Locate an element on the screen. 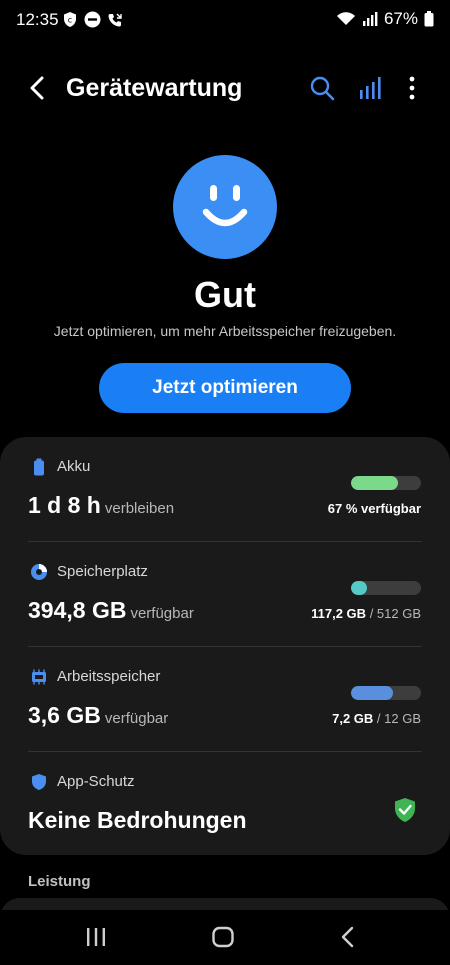 Image resolution: width=450 pixels, height=965 pixels. svg-text: c is located at coordinates (70, 20).